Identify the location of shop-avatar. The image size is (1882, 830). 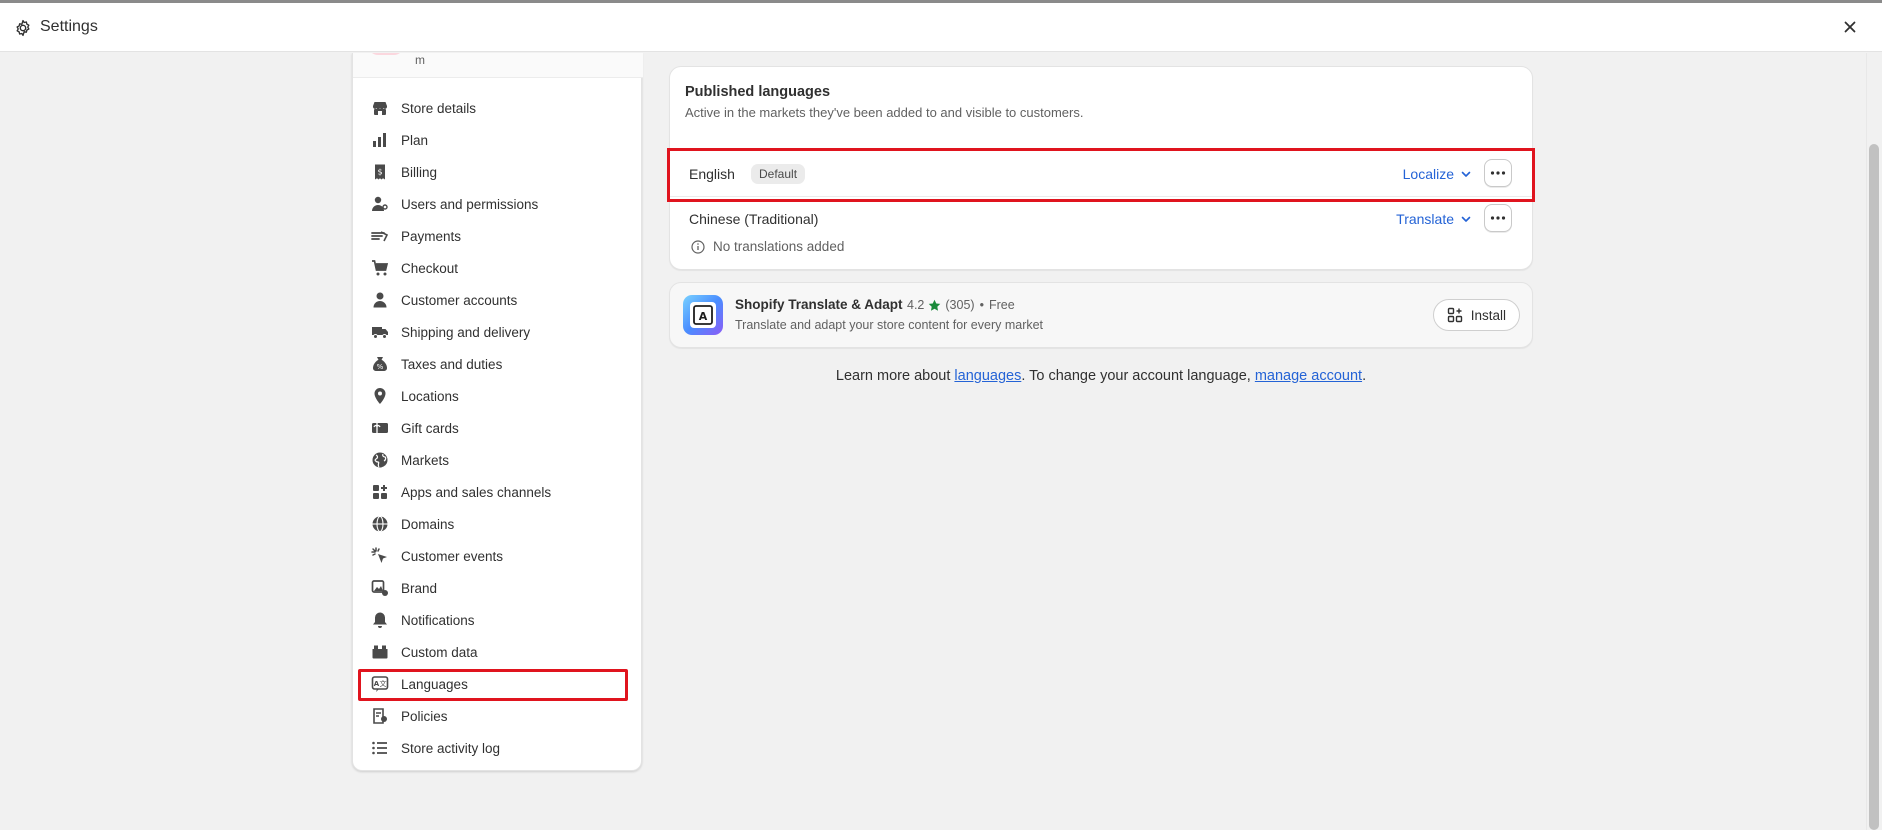
(386, 54).